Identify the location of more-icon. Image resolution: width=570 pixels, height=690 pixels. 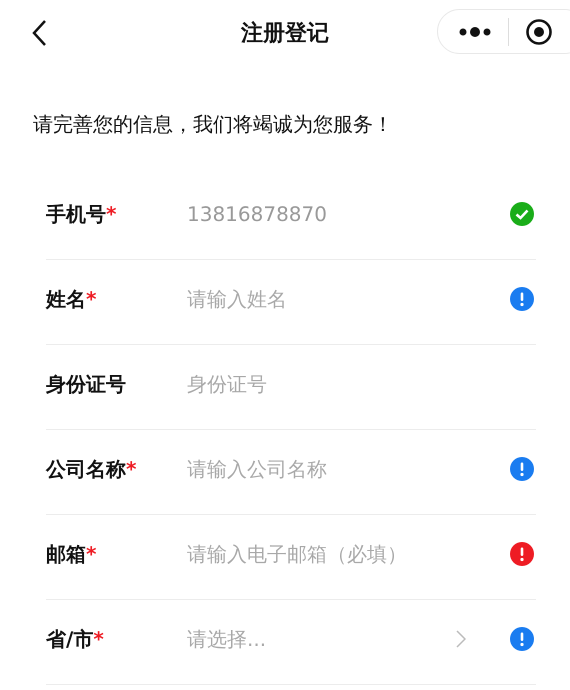
(475, 32).